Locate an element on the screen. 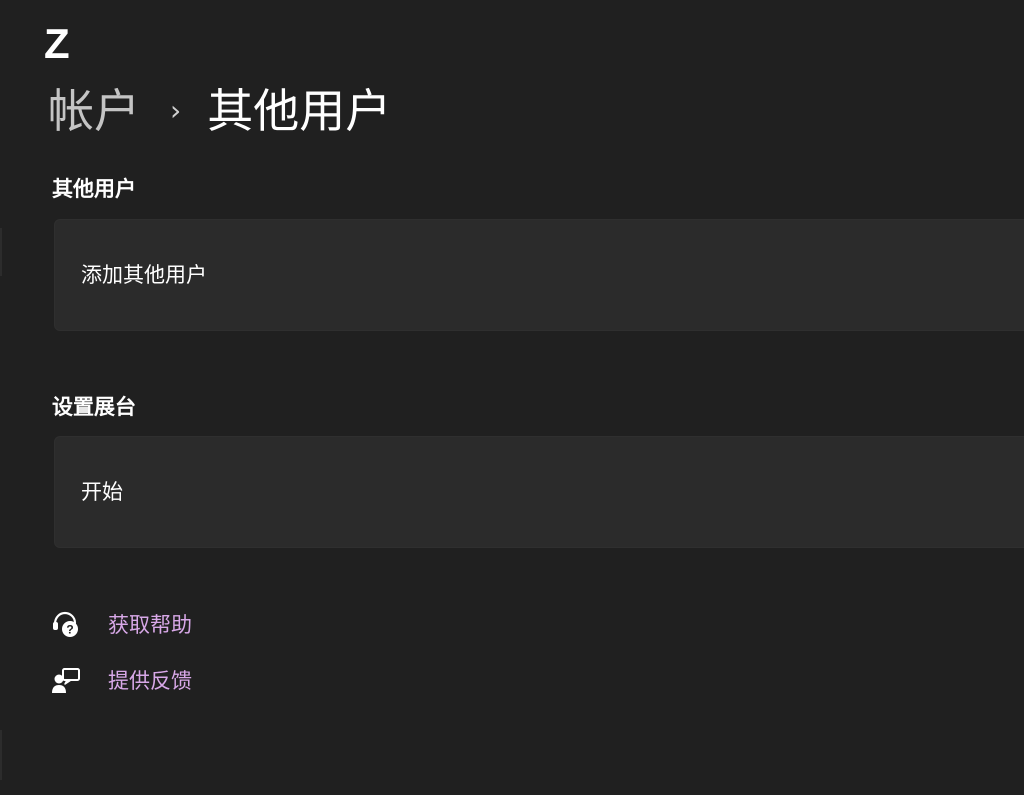  section-title-other-users: 其他用户 is located at coordinates (94, 189).